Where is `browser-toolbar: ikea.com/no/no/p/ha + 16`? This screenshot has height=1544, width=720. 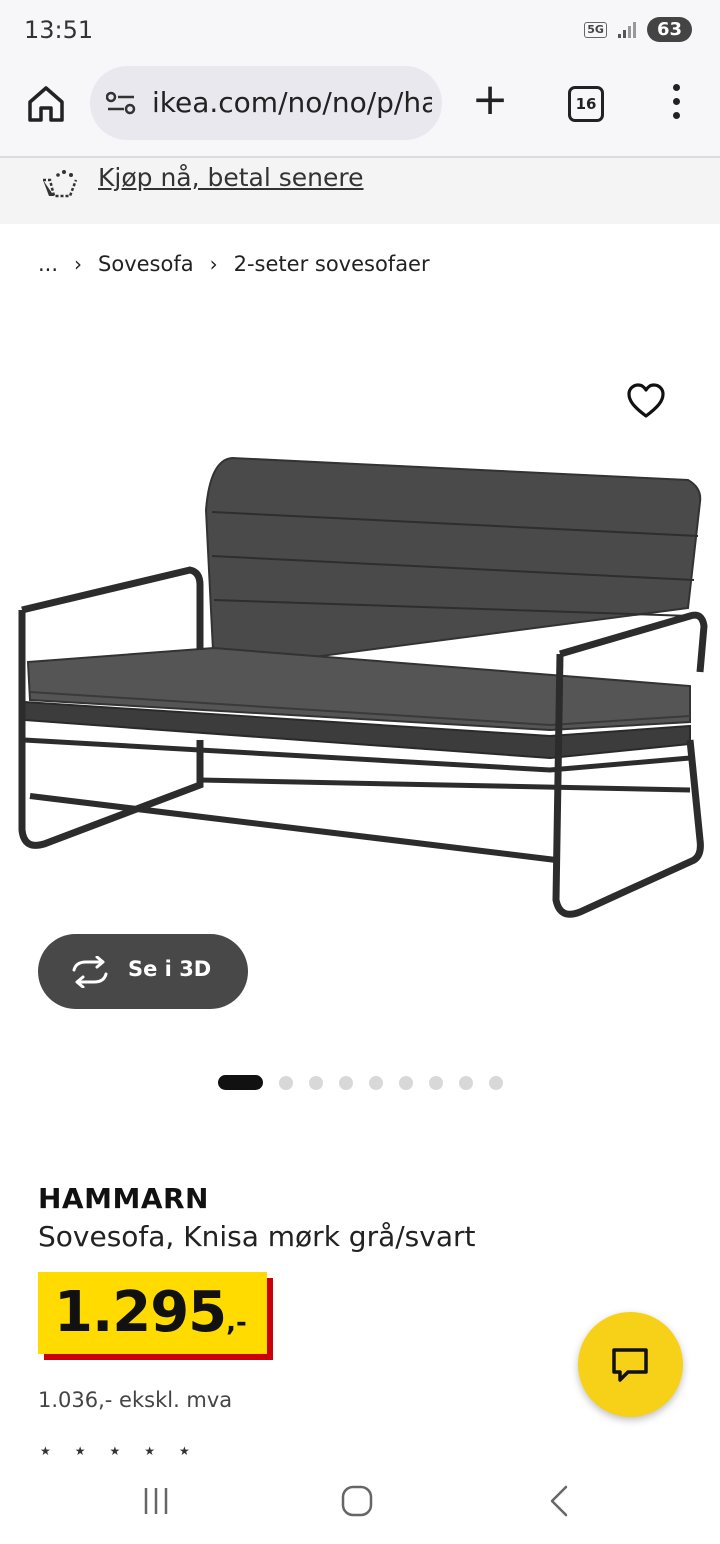 browser-toolbar: ikea.com/no/no/p/ha + 16 is located at coordinates (360, 109).